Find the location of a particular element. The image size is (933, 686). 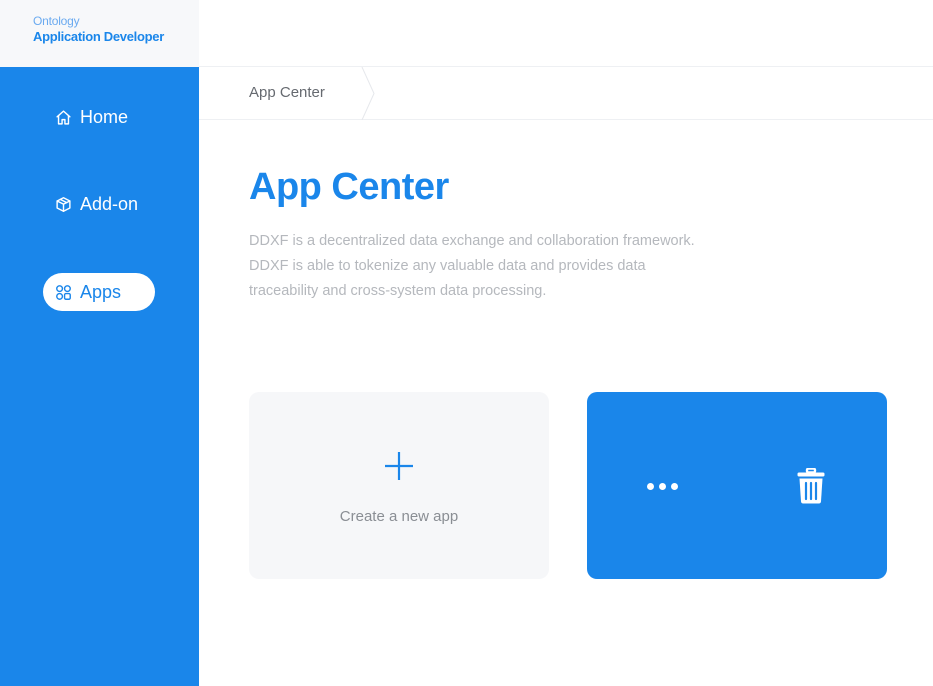

apps-grid-icon is located at coordinates (63, 292).